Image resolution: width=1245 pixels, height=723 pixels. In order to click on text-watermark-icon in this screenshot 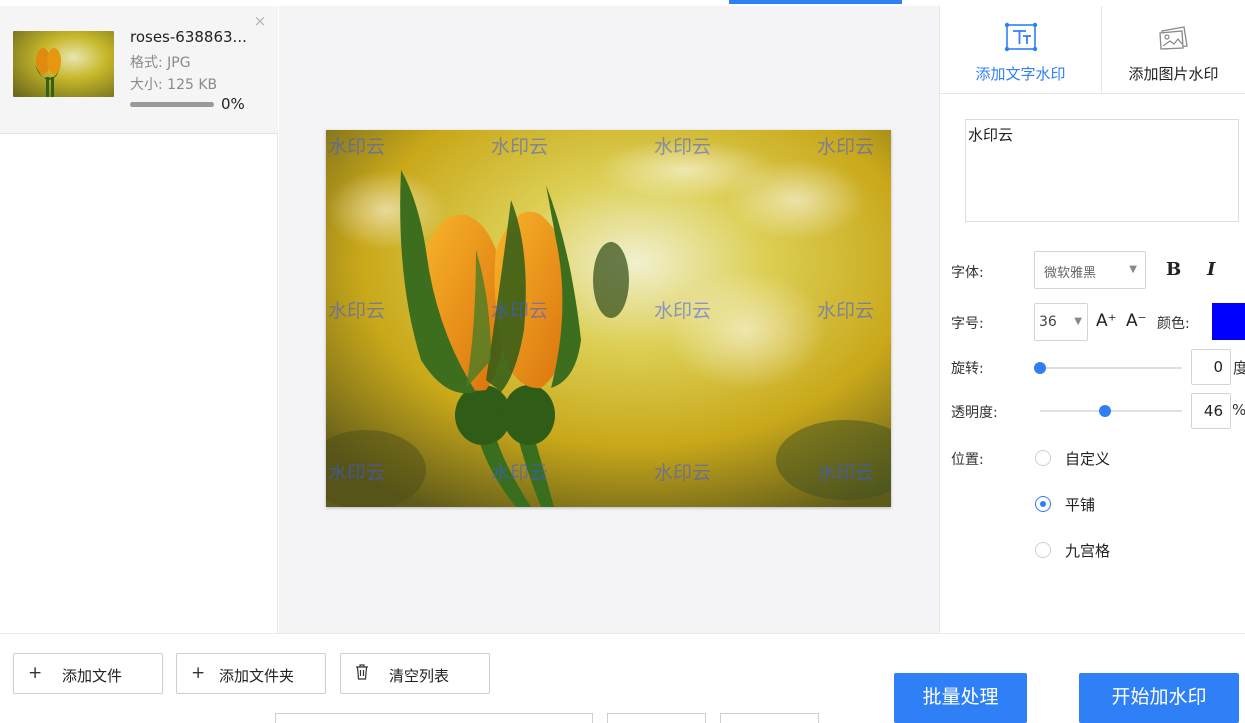, I will do `click(1020, 37)`.